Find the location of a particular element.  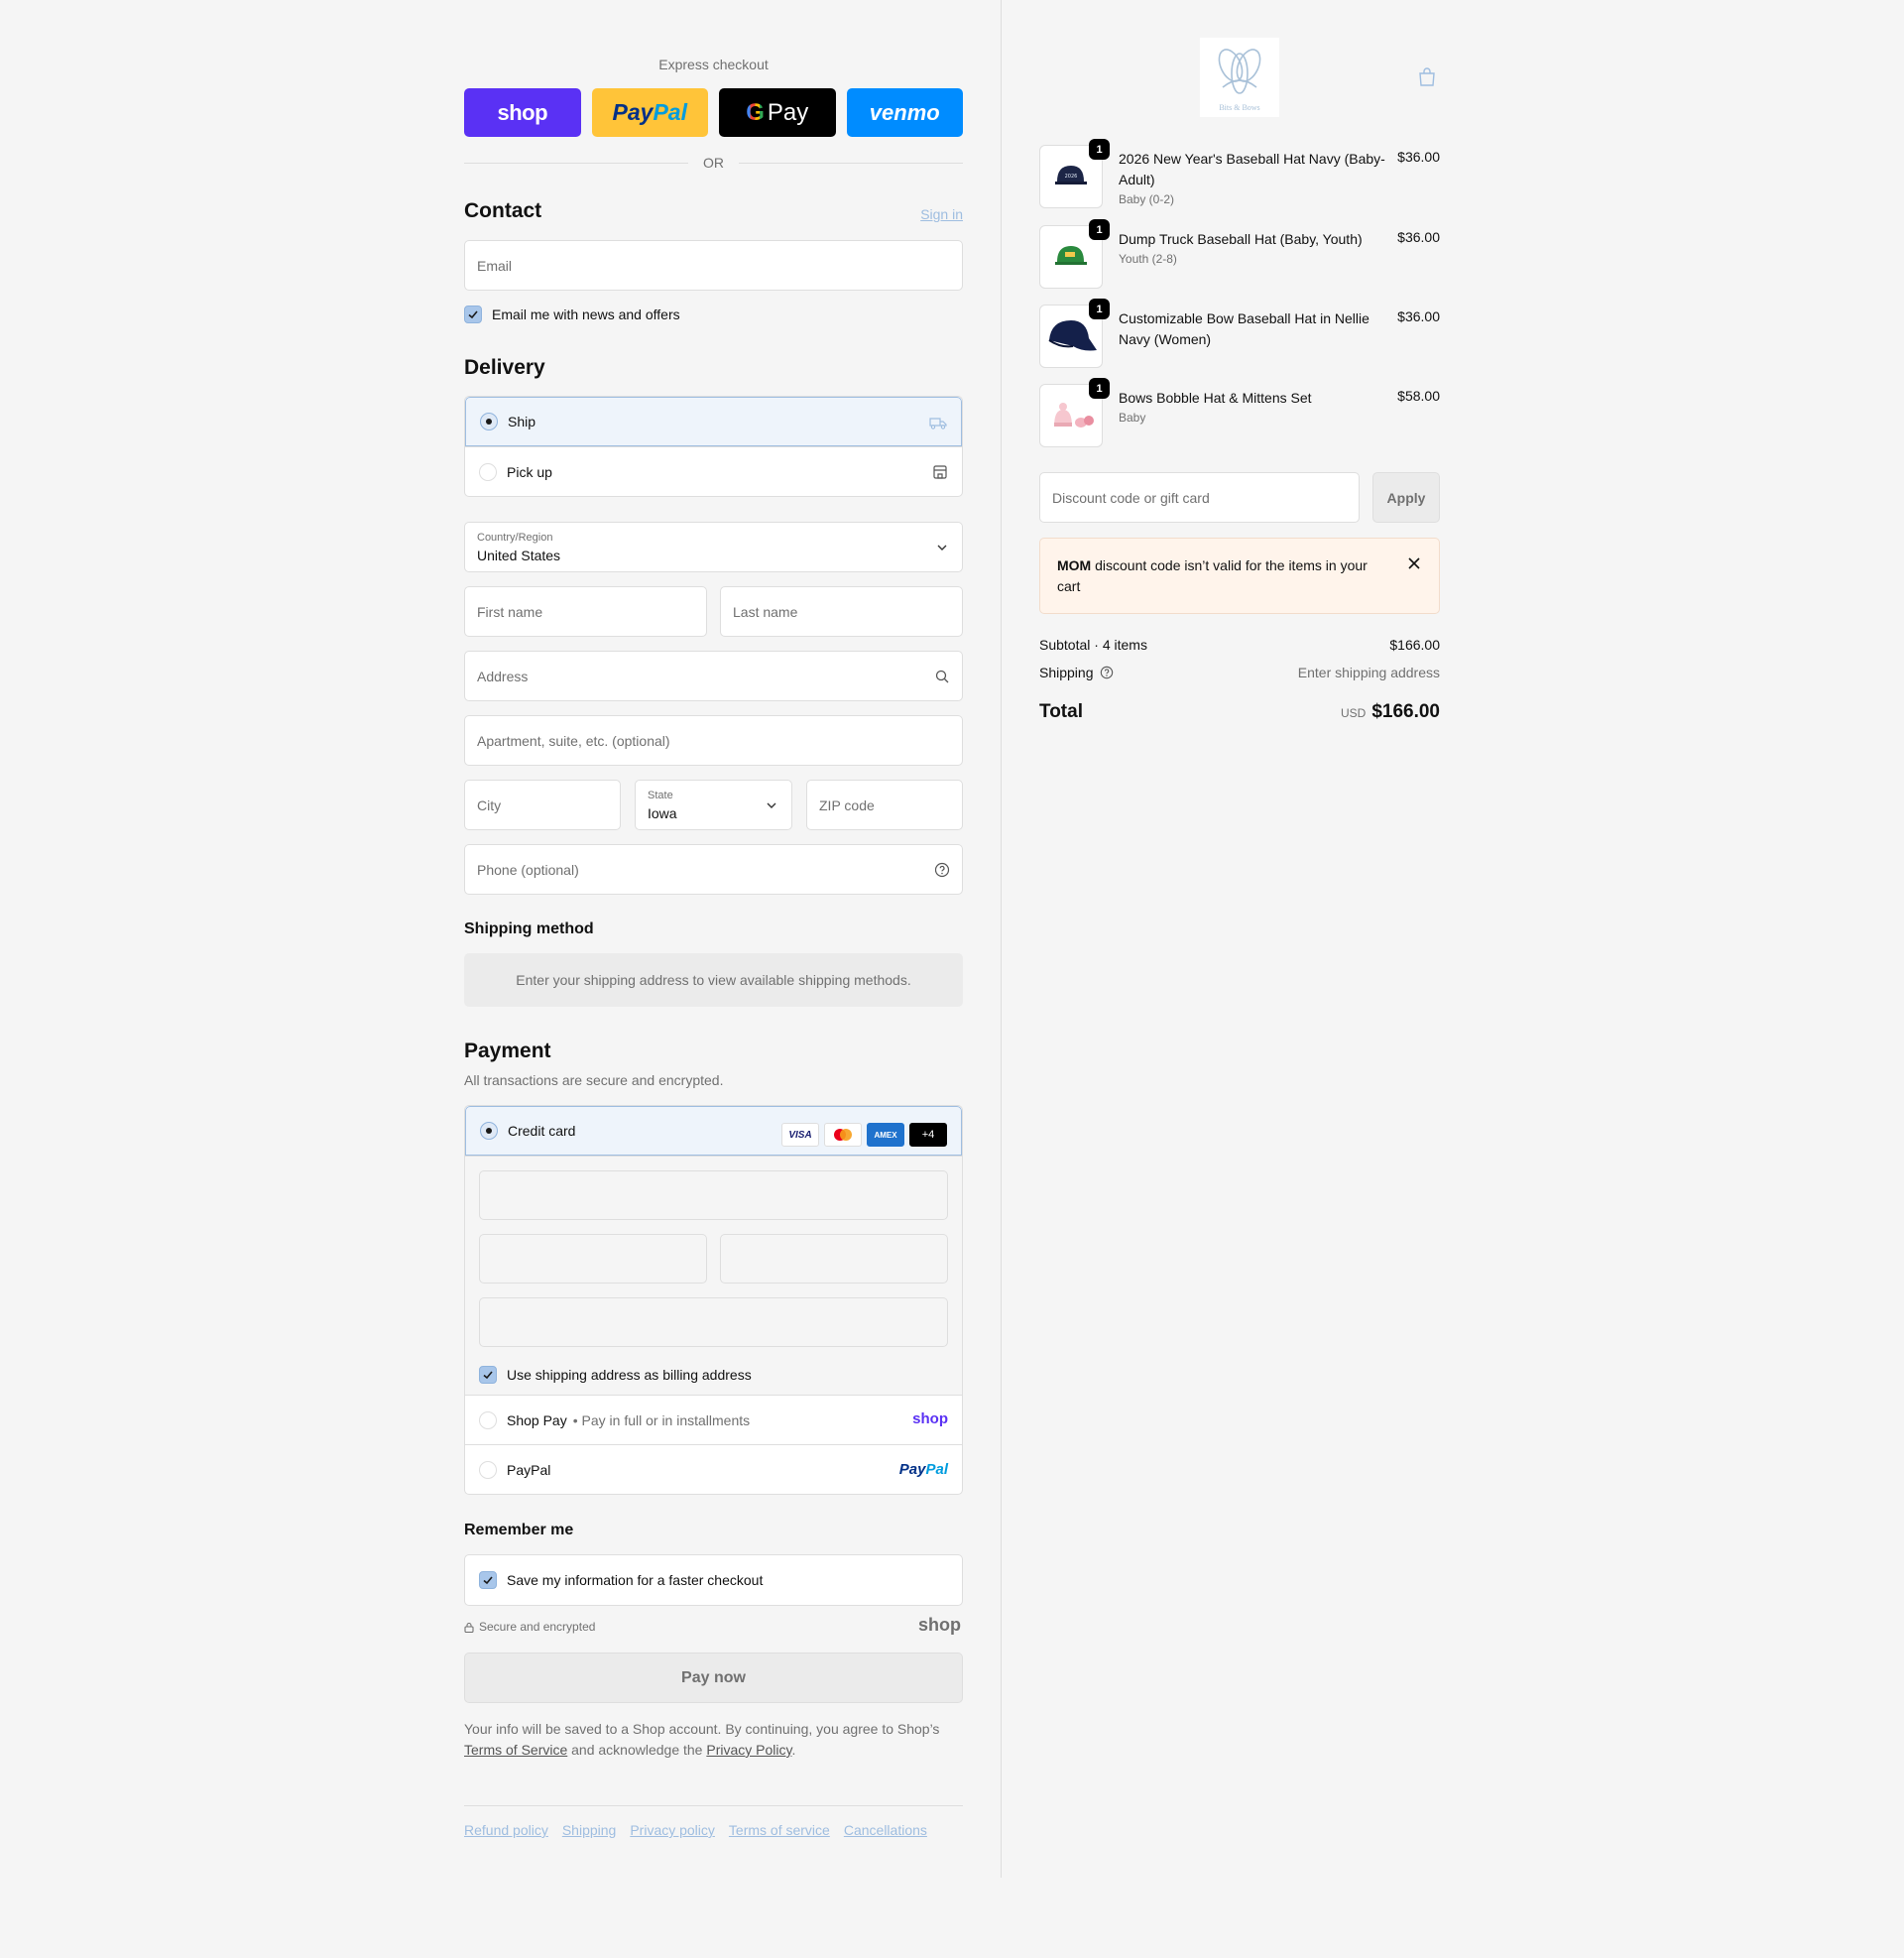

or-label: OR is located at coordinates (713, 163).